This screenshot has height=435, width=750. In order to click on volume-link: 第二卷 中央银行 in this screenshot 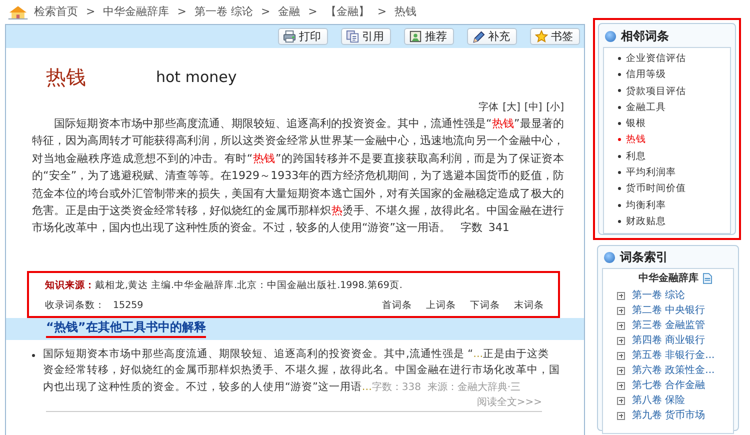, I will do `click(669, 310)`.